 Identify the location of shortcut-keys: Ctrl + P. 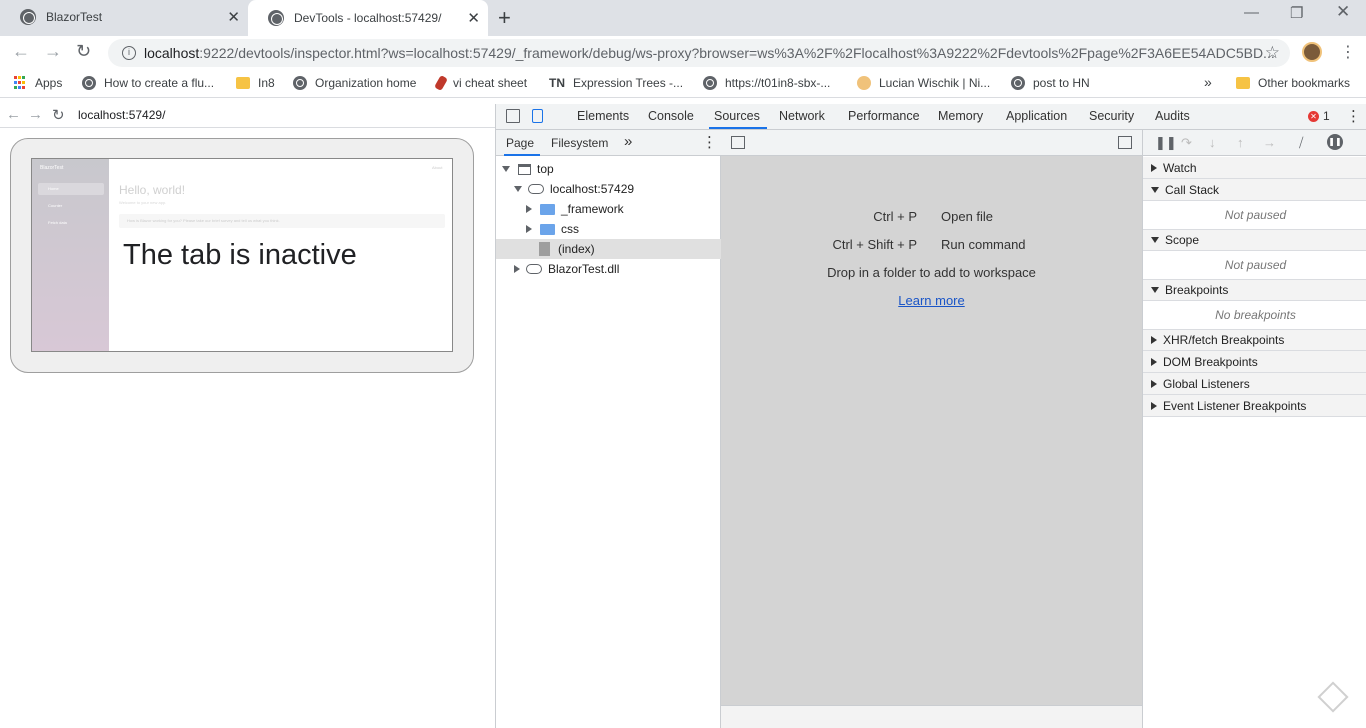
(895, 216).